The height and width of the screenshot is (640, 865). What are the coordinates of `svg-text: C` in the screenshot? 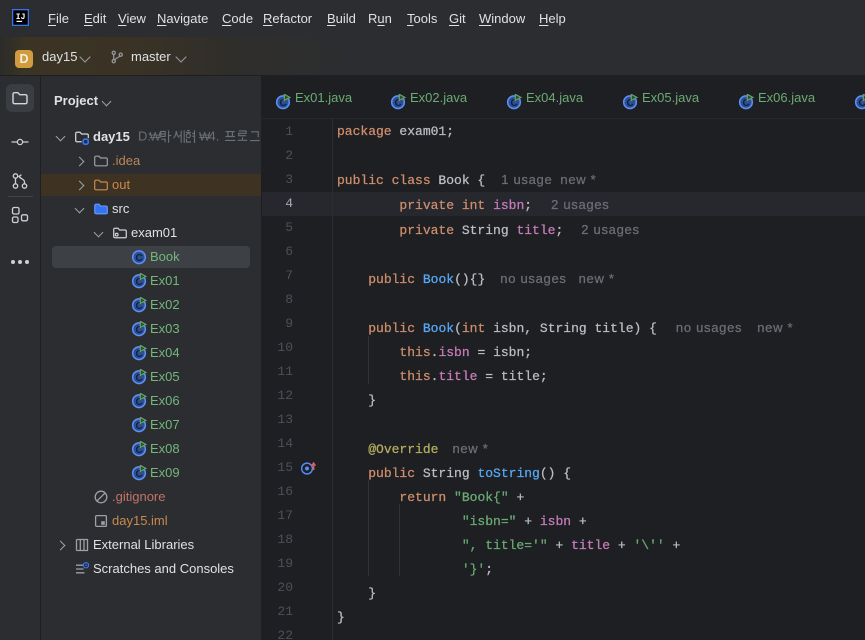 It's located at (138, 258).